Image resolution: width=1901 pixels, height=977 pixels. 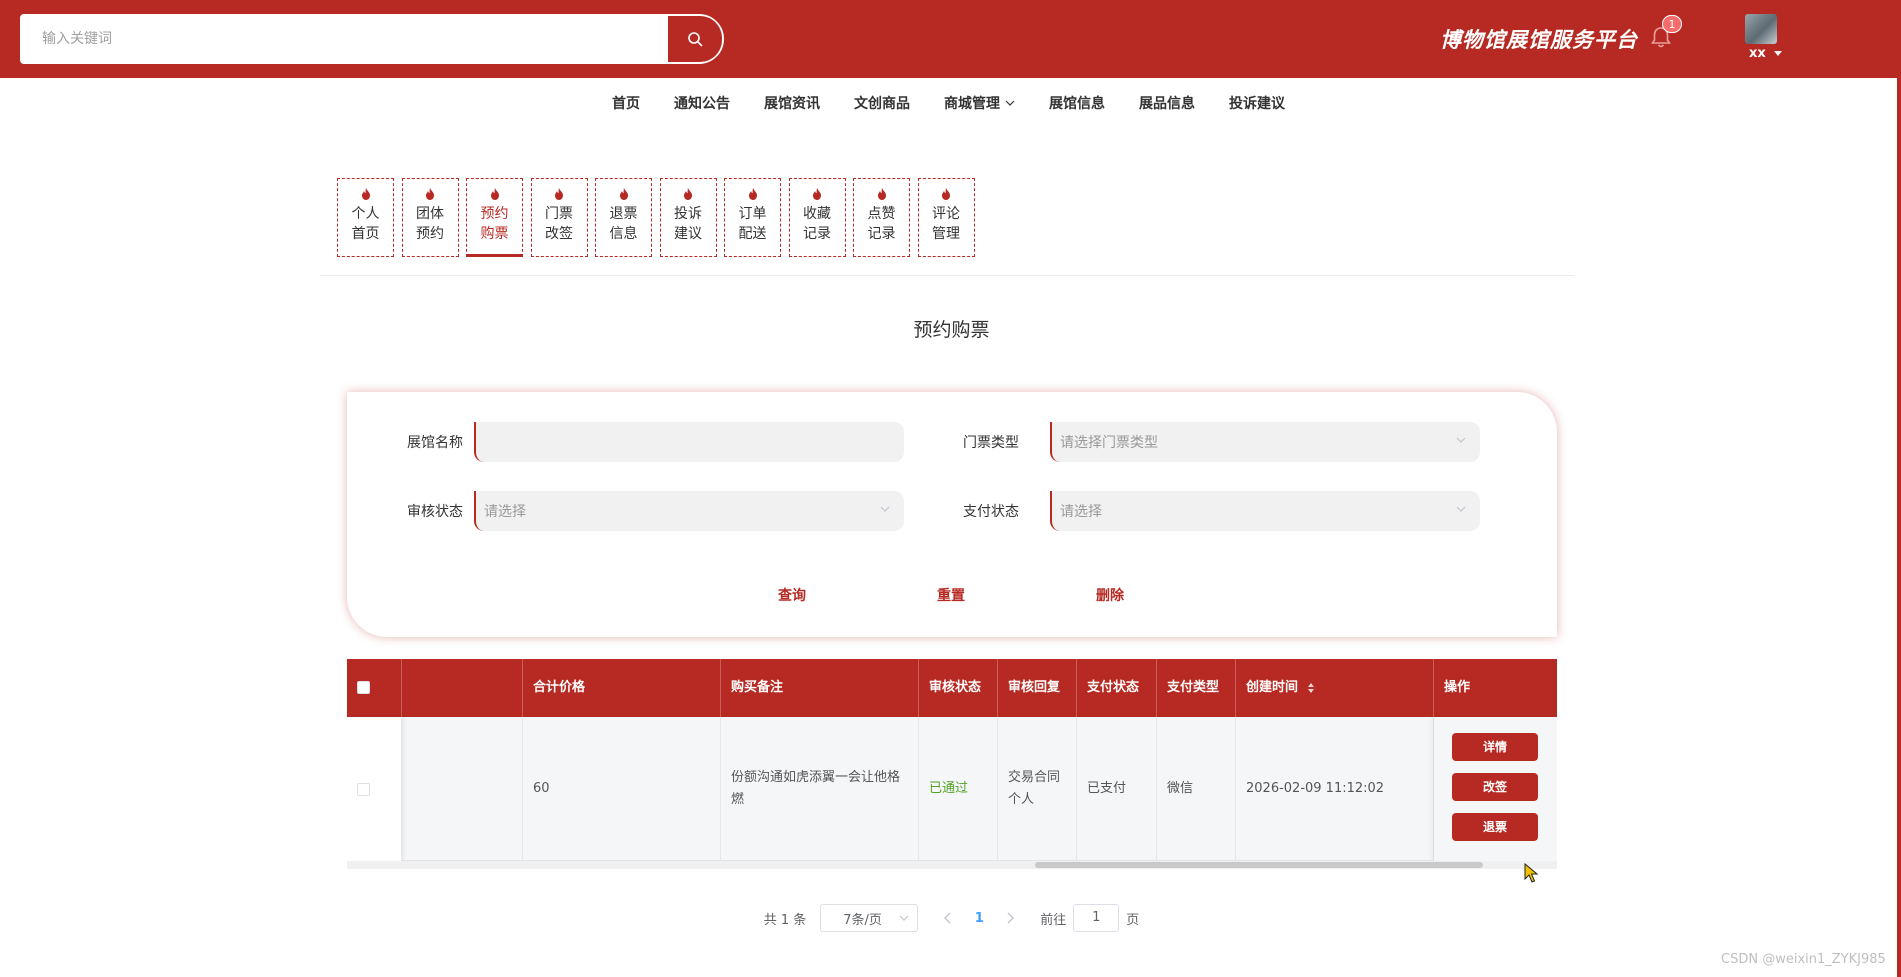 I want to click on sort-icon, so click(x=1311, y=688).